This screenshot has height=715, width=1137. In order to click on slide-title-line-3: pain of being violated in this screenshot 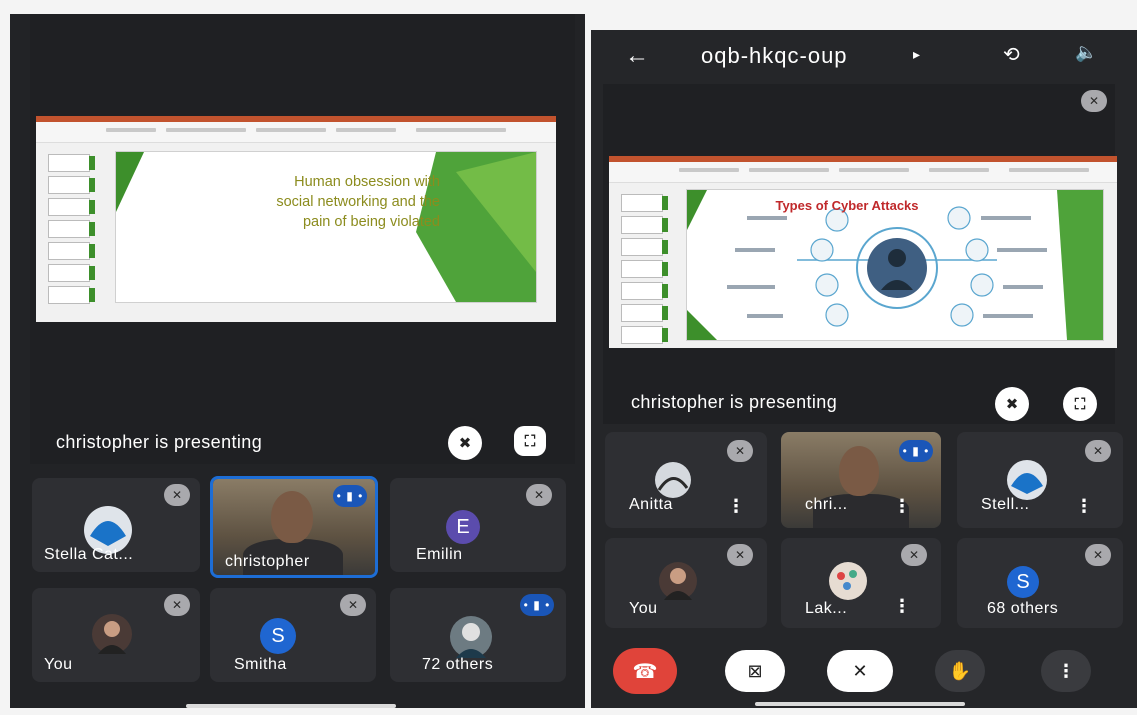, I will do `click(371, 222)`.